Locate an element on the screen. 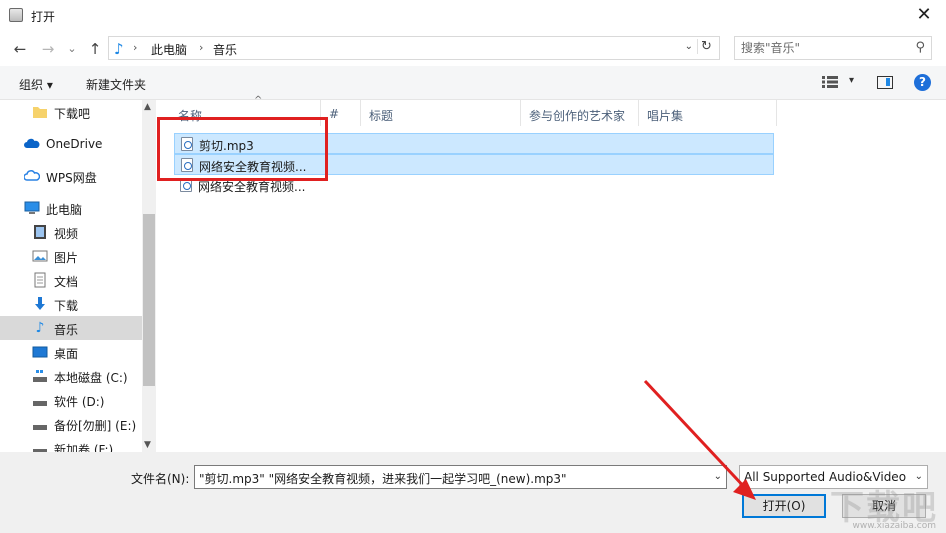  sidebar-item-label: 桌面 is located at coordinates (66, 354).